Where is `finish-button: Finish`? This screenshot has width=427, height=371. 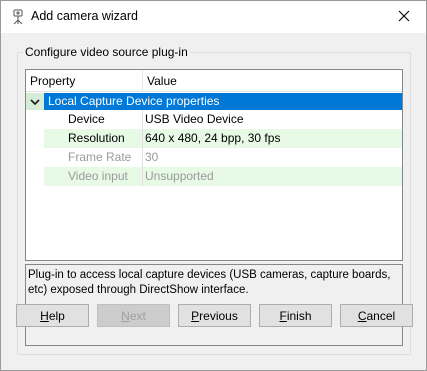 finish-button: Finish is located at coordinates (295, 315).